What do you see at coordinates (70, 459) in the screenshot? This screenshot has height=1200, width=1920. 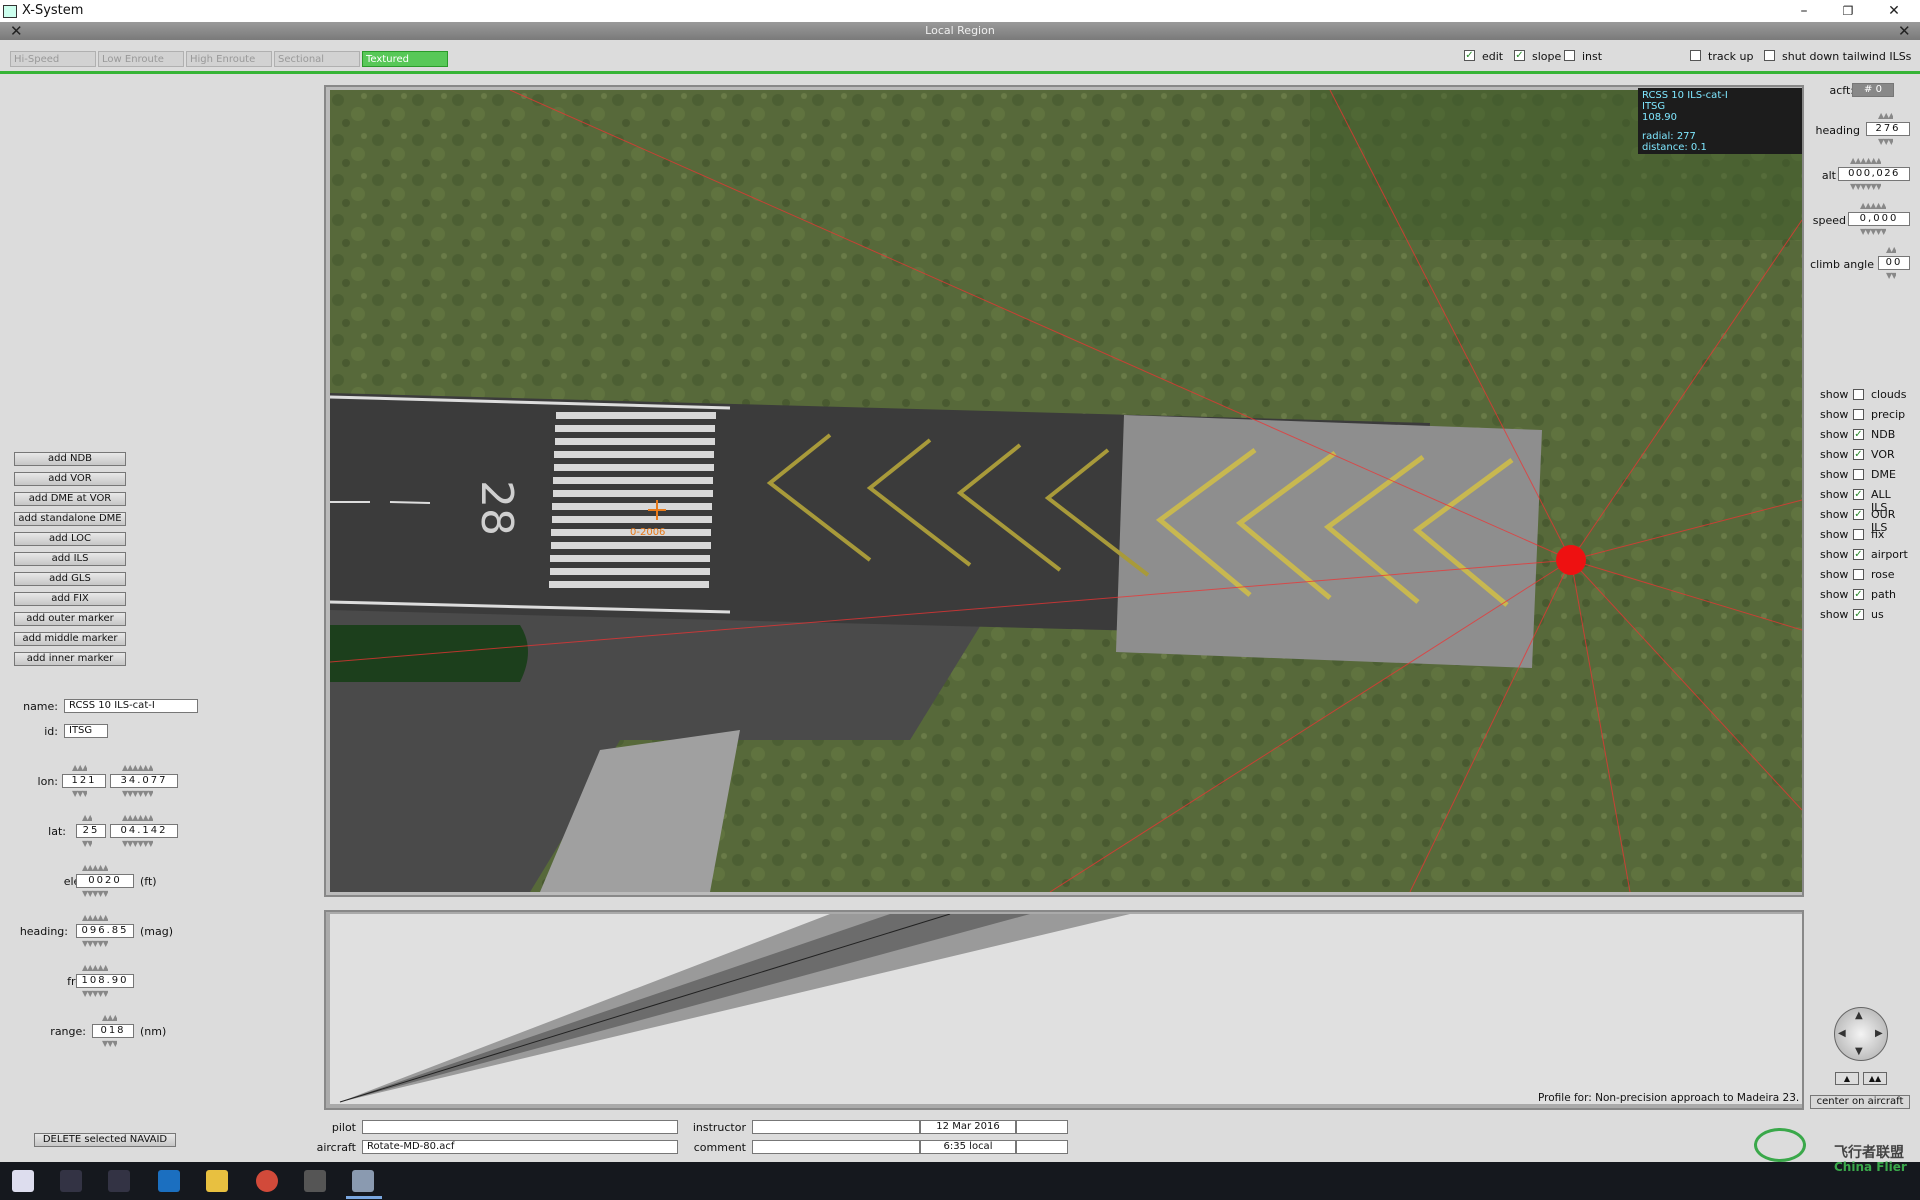 I see `add-ndb-button: add NDB` at bounding box center [70, 459].